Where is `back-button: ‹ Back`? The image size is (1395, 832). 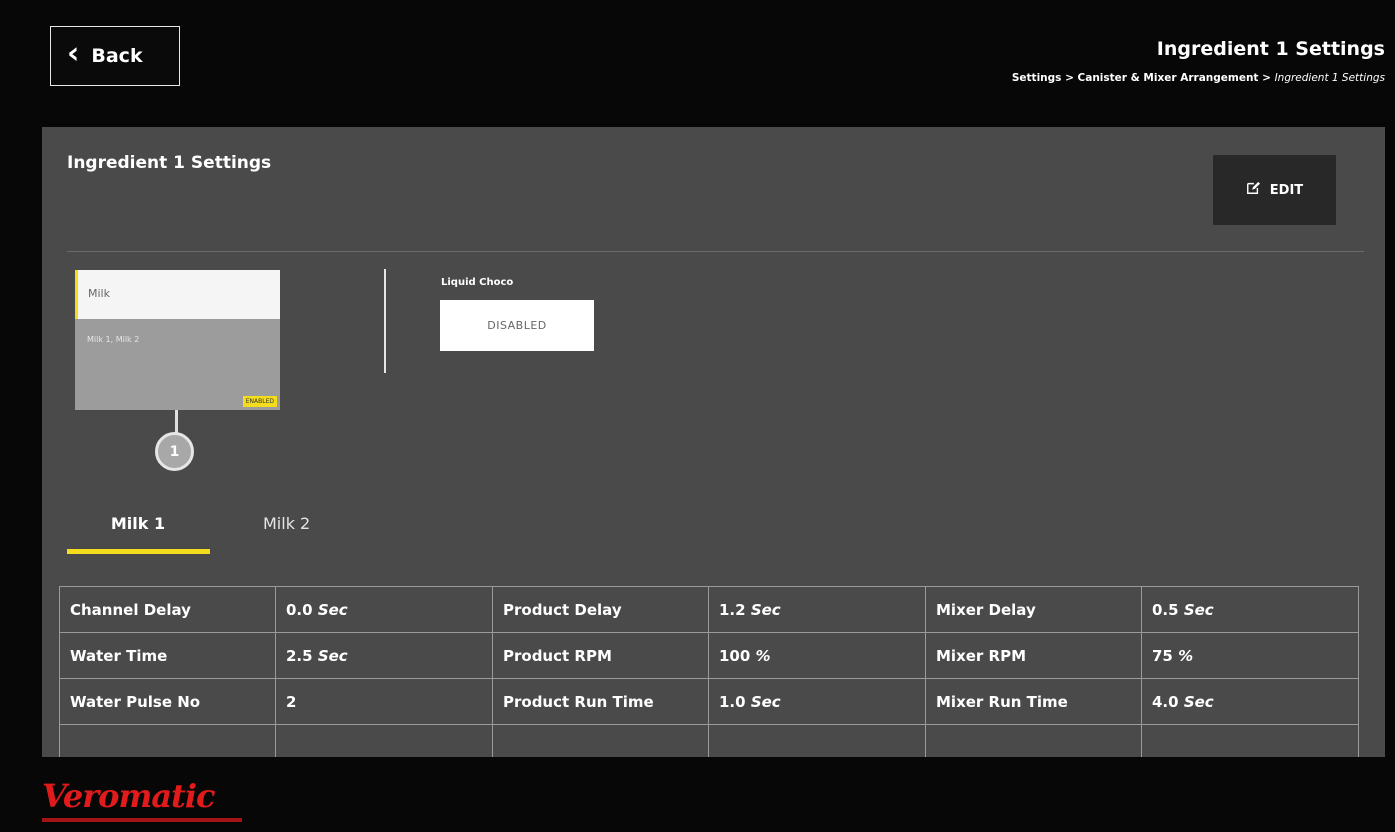
back-button: ‹ Back is located at coordinates (115, 56).